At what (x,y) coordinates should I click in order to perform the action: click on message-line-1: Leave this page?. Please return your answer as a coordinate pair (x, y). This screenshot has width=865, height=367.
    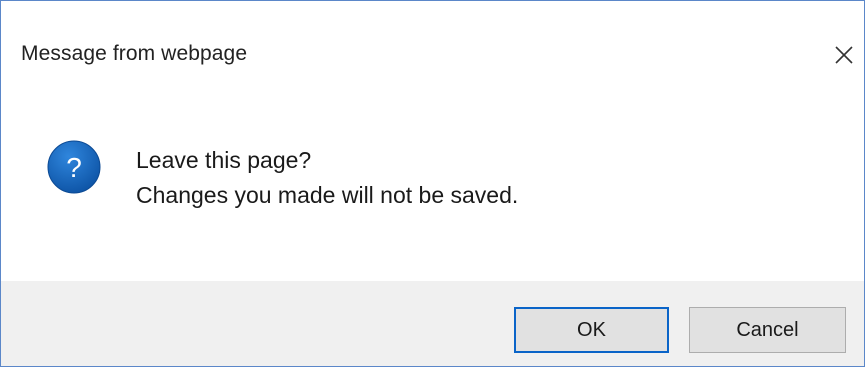
    Looking at the image, I should click on (224, 160).